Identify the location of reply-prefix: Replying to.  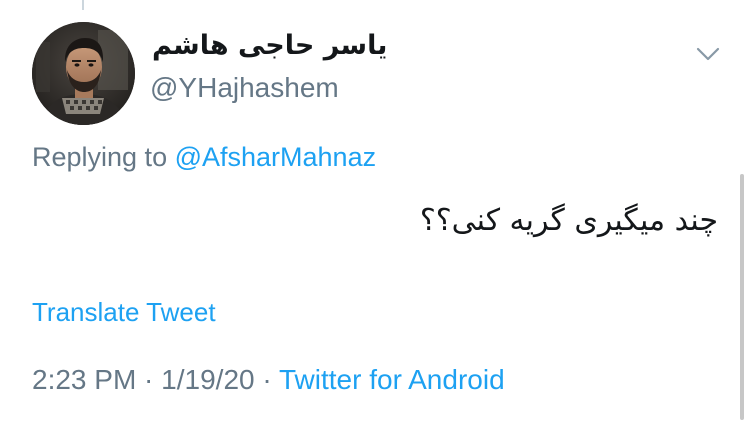
(103, 157).